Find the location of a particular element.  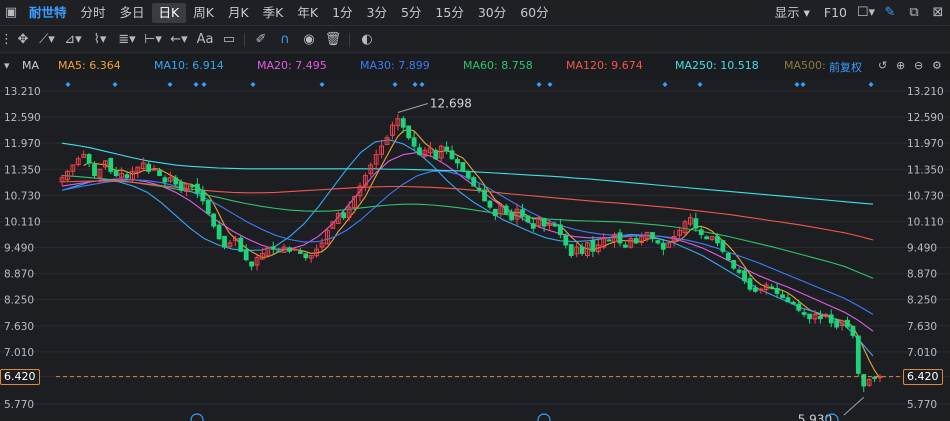

bottom-event-markers is located at coordinates (514, 417).